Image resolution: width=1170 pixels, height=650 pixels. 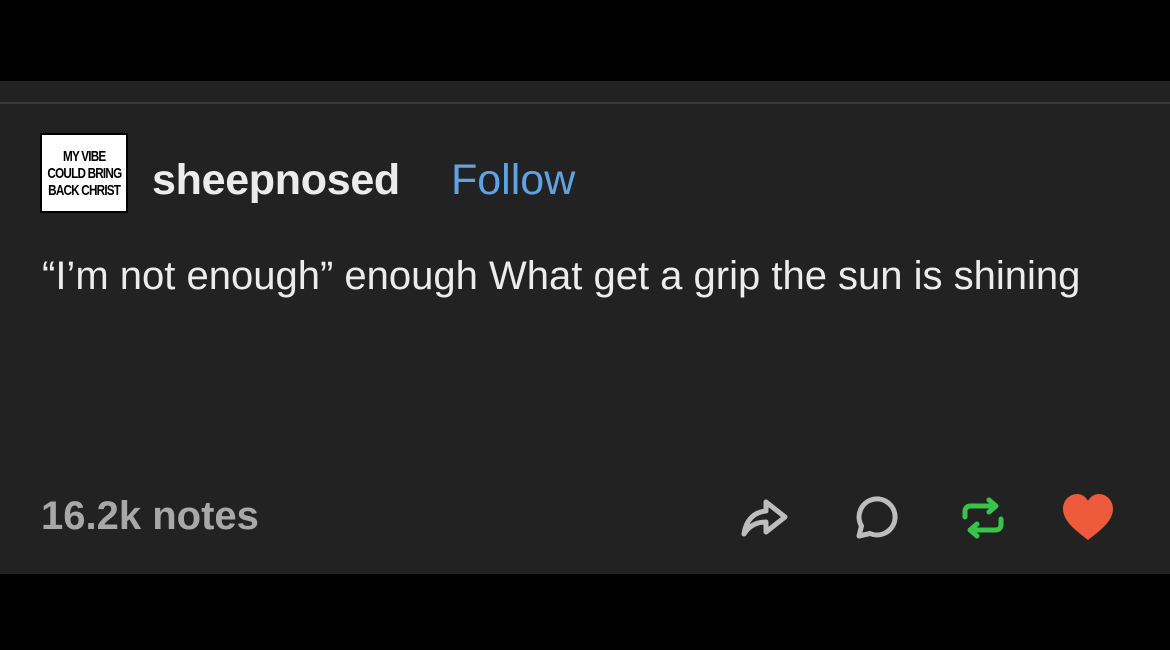 I want to click on reblog-button, so click(x=983, y=518).